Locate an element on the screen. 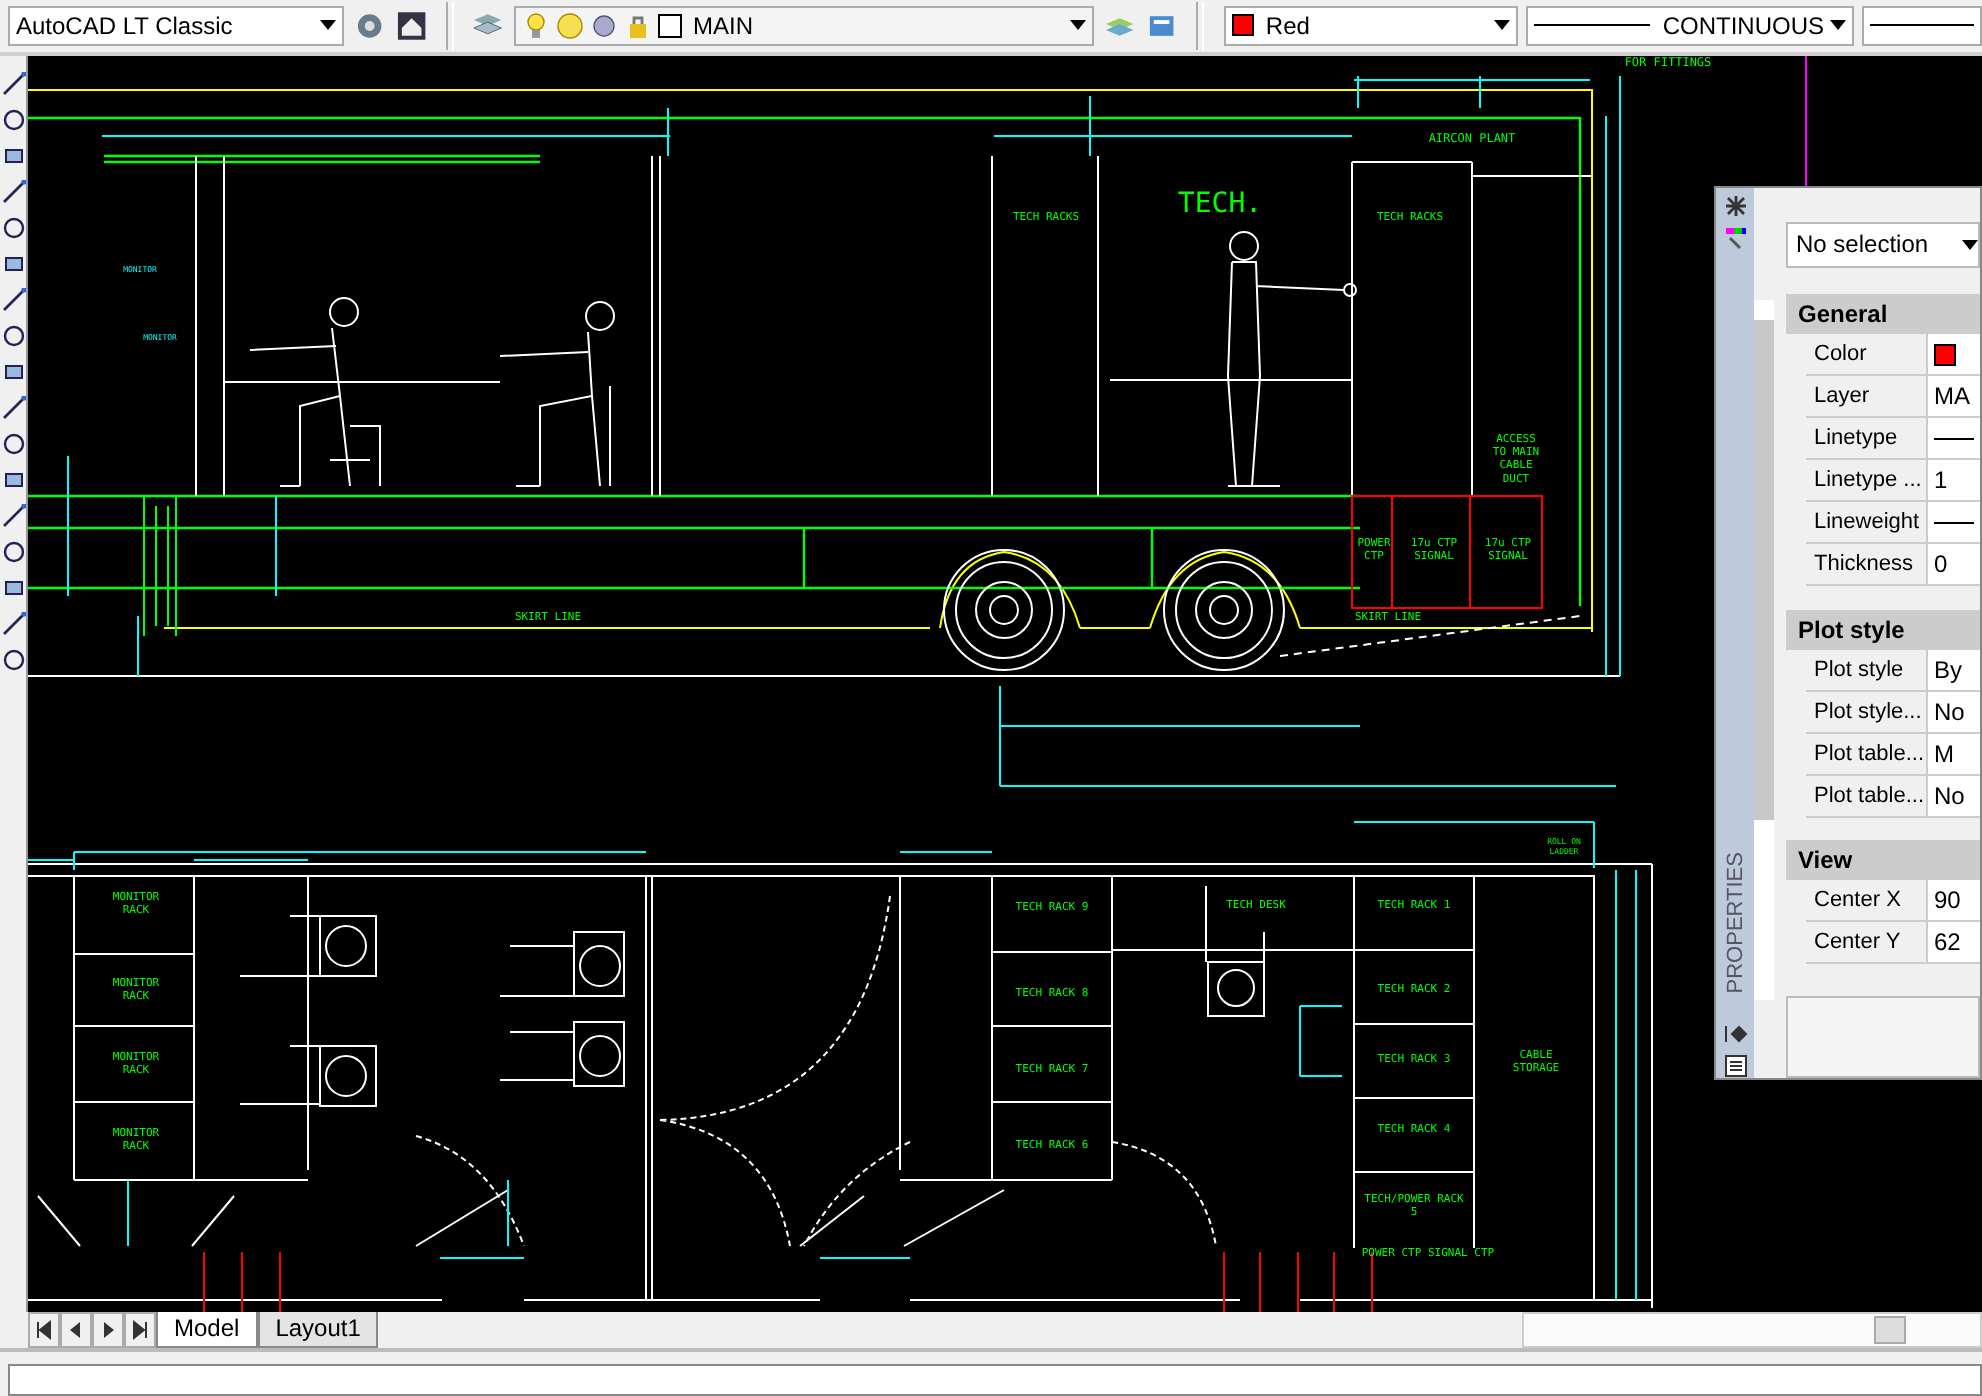 The image size is (1982, 1396). layout-tab: Layout1 is located at coordinates (318, 1329).